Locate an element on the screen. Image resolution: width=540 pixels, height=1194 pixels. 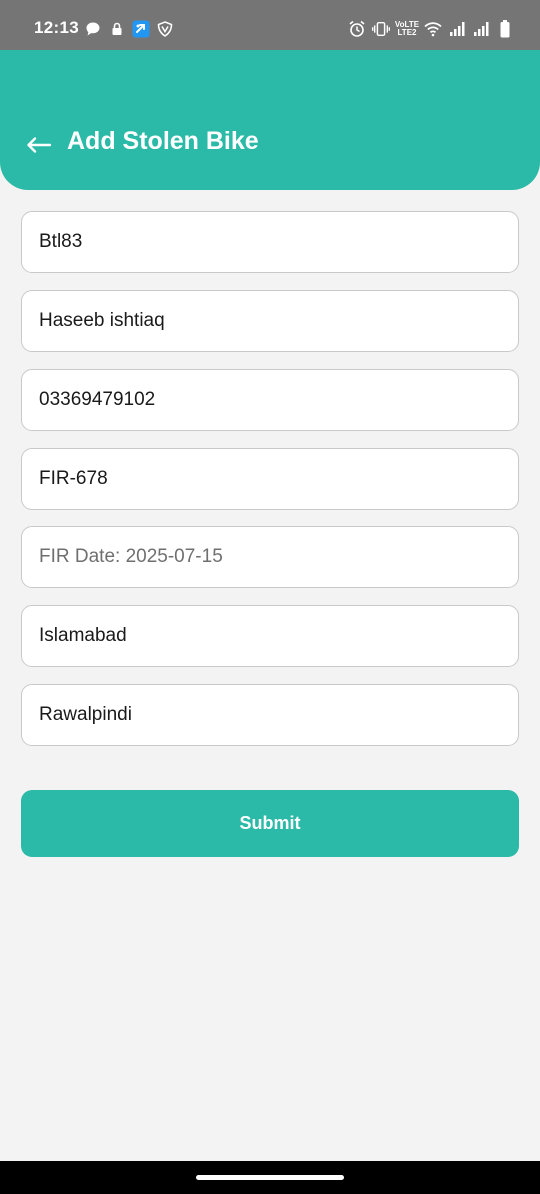
fir-date-field: FIR Date: 2025-07-15 is located at coordinates (270, 557).